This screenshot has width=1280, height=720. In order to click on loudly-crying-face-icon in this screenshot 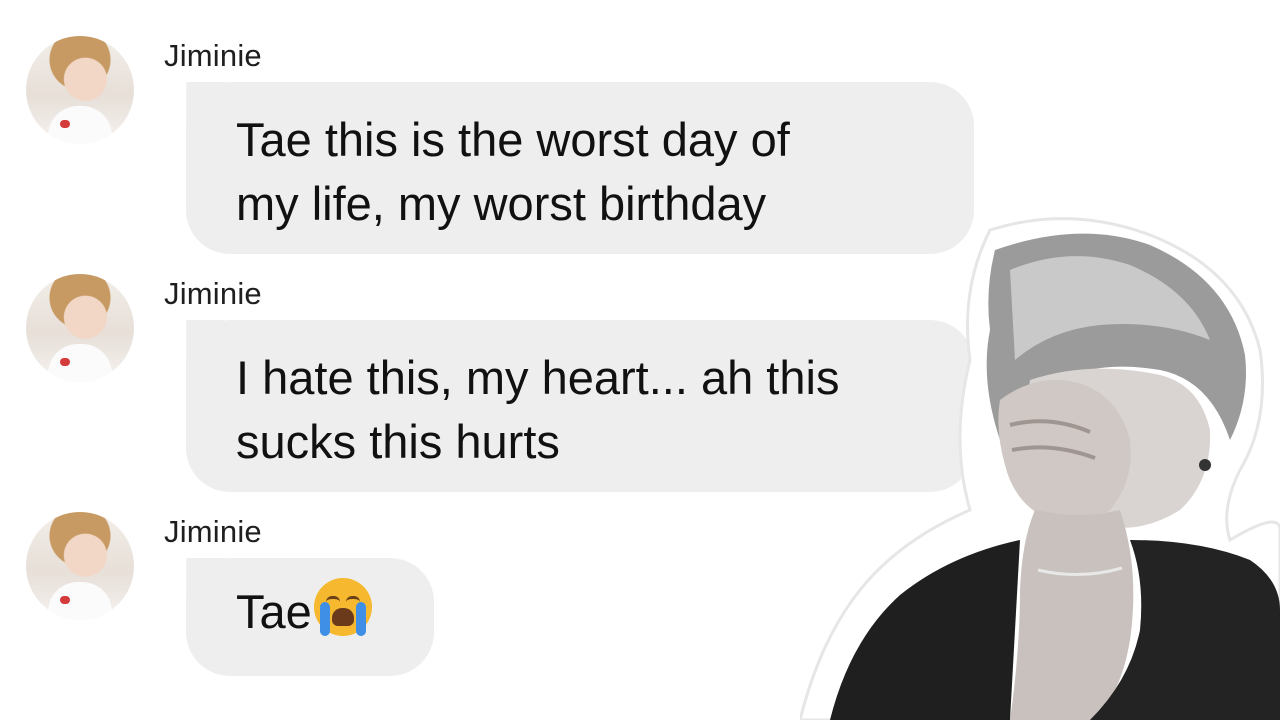, I will do `click(342, 607)`.